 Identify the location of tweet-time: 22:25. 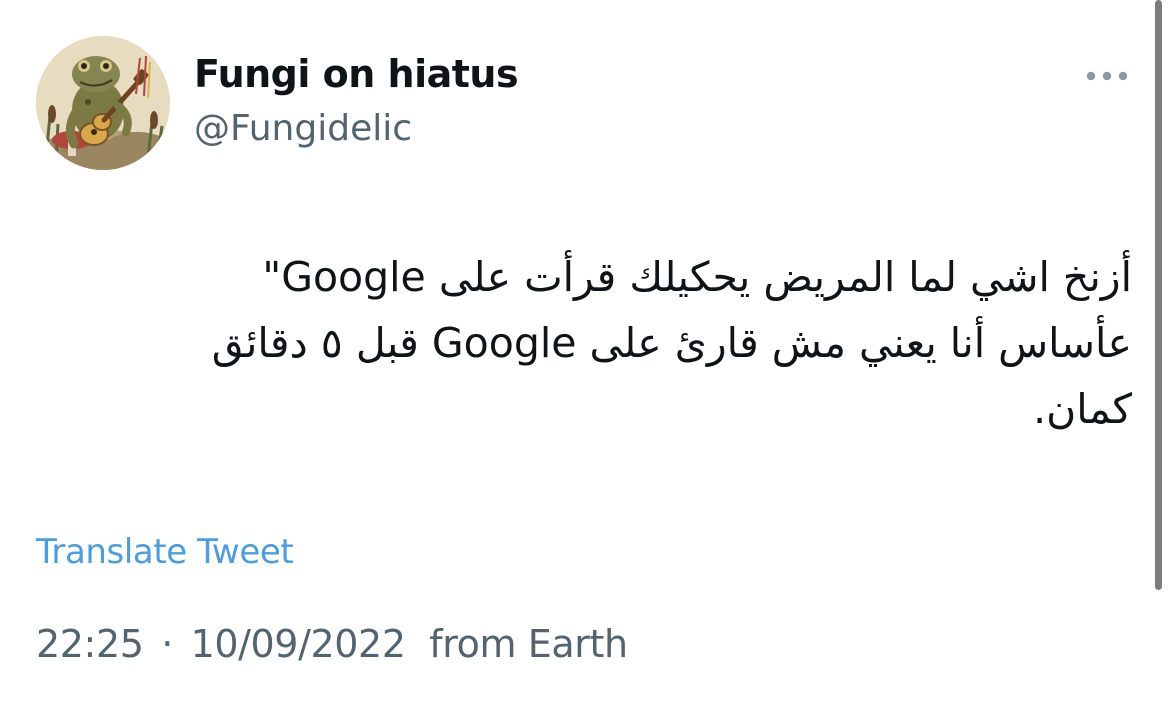
(90, 644).